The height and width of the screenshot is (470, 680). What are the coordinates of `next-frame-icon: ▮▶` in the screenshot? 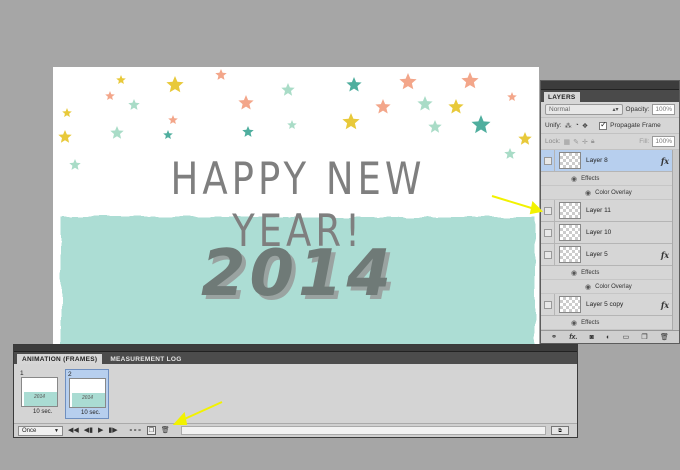 It's located at (112, 431).